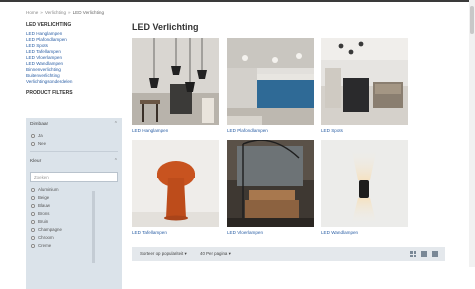 Image resolution: width=475 pixels, height=289 pixels. Describe the element at coordinates (74, 222) in the screenshot. I see `filter-option-bruin: Bruin` at that location.